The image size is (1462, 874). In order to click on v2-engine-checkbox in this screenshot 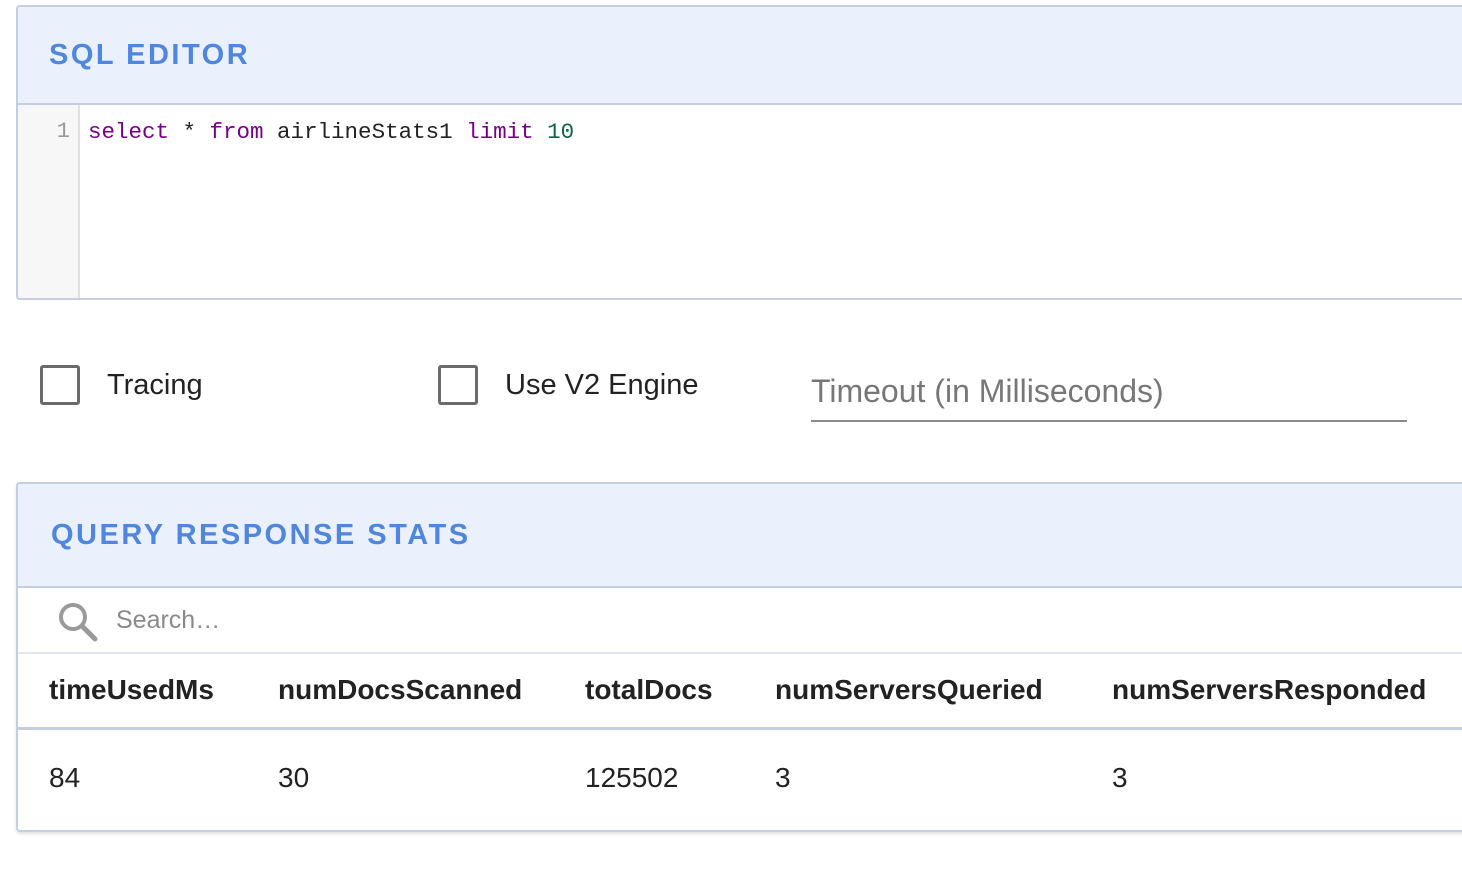, I will do `click(458, 385)`.